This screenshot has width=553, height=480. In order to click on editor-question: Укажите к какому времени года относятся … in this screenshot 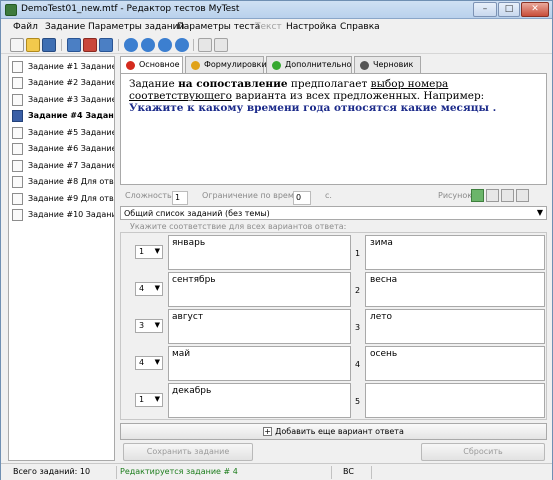, I will do `click(313, 108)`.